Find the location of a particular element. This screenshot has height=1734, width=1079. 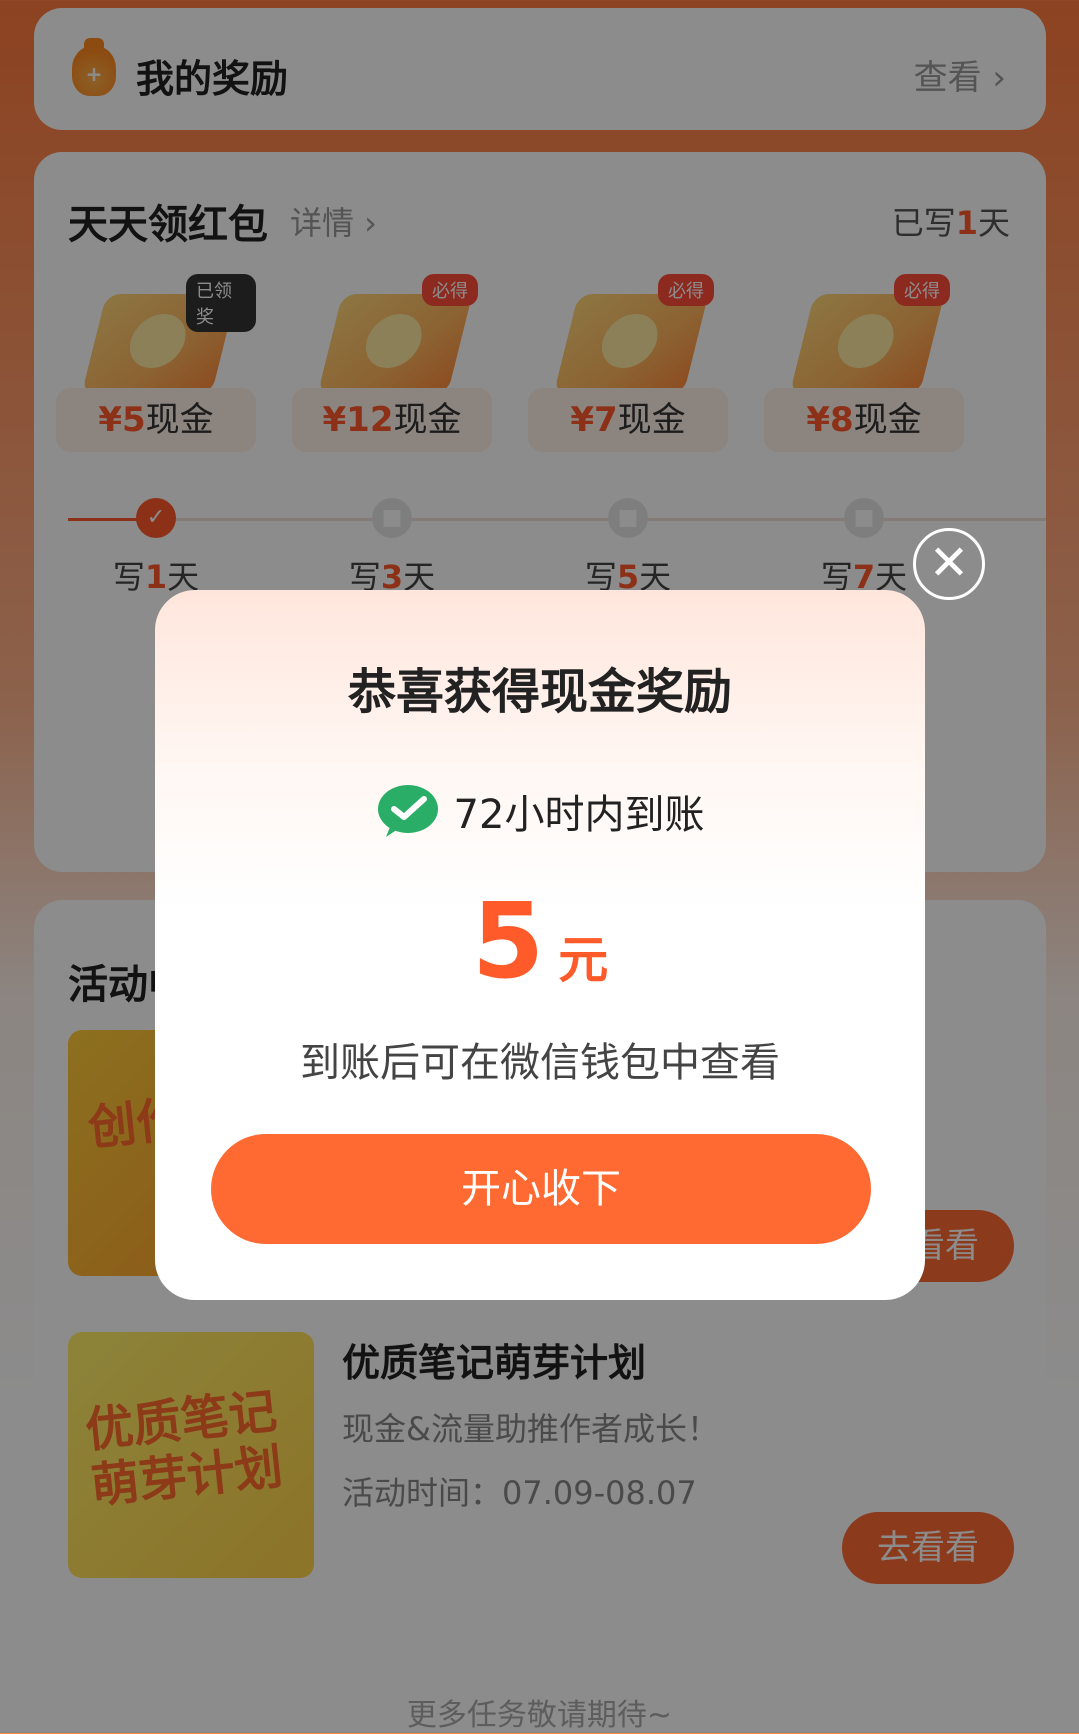

dialog-hint: 到账后可在微信钱包中查看 is located at coordinates (540, 1063).